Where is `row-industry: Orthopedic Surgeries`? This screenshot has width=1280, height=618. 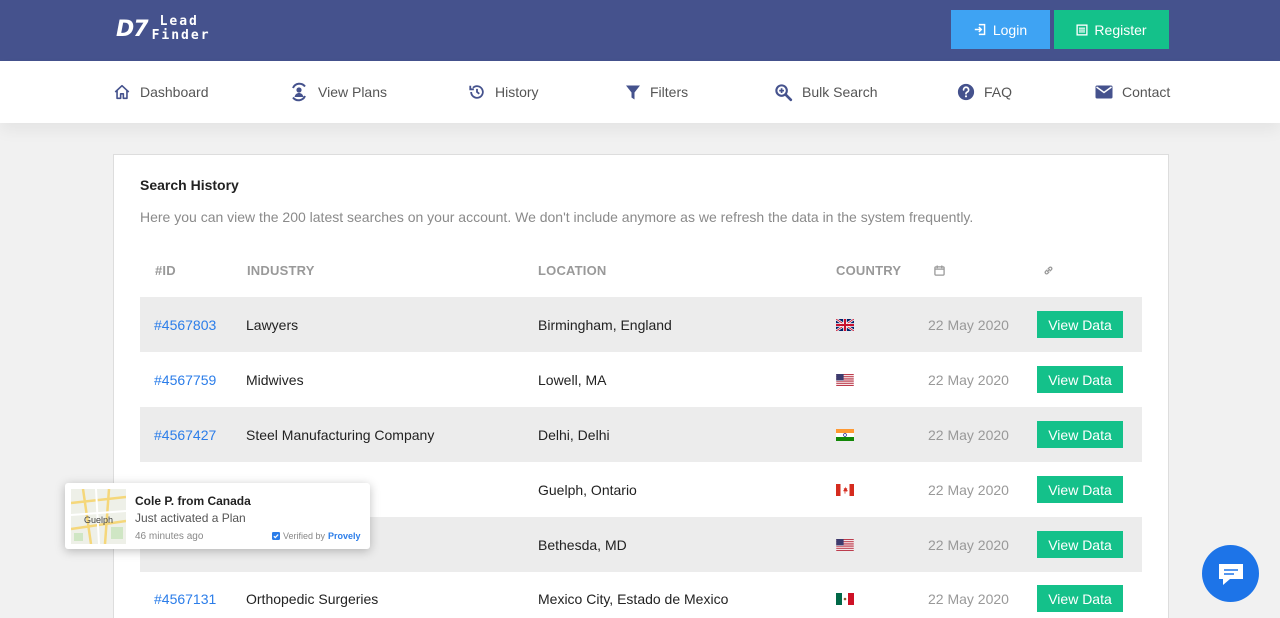
row-industry: Orthopedic Surgeries is located at coordinates (312, 598).